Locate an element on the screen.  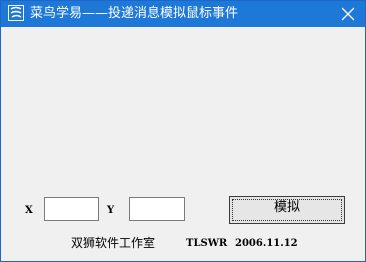
simulate-button: 模拟 is located at coordinates (287, 210).